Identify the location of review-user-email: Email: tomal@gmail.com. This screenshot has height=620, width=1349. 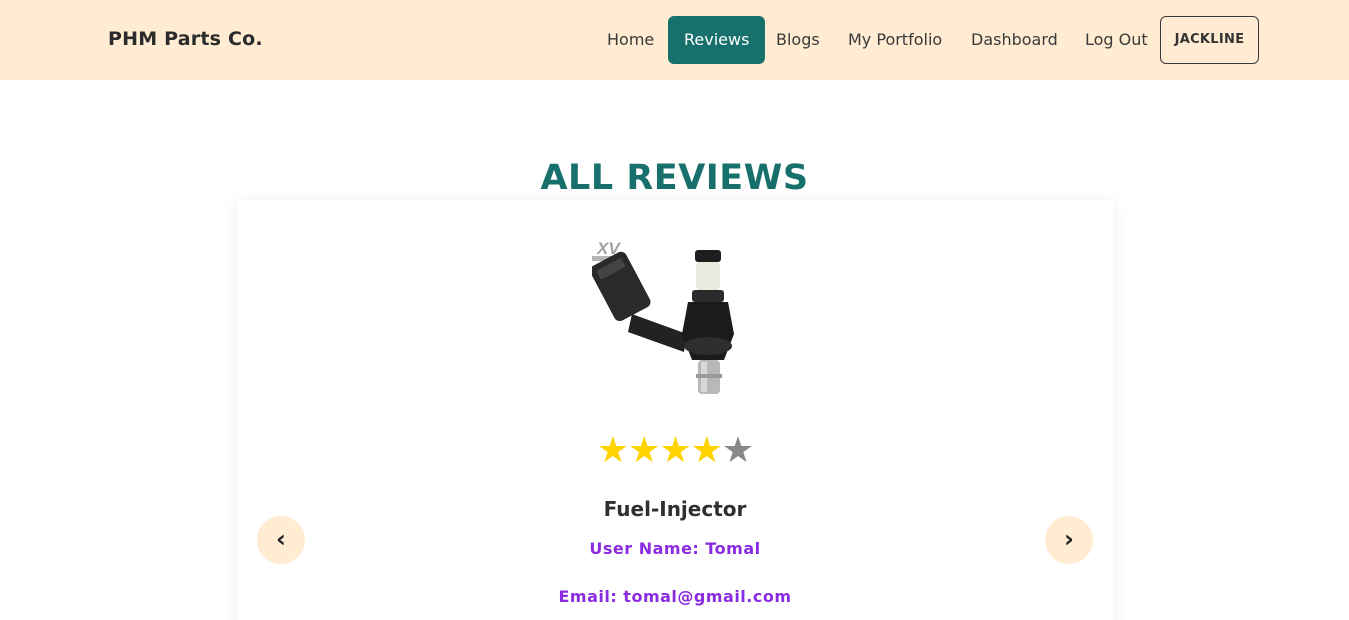
(675, 596).